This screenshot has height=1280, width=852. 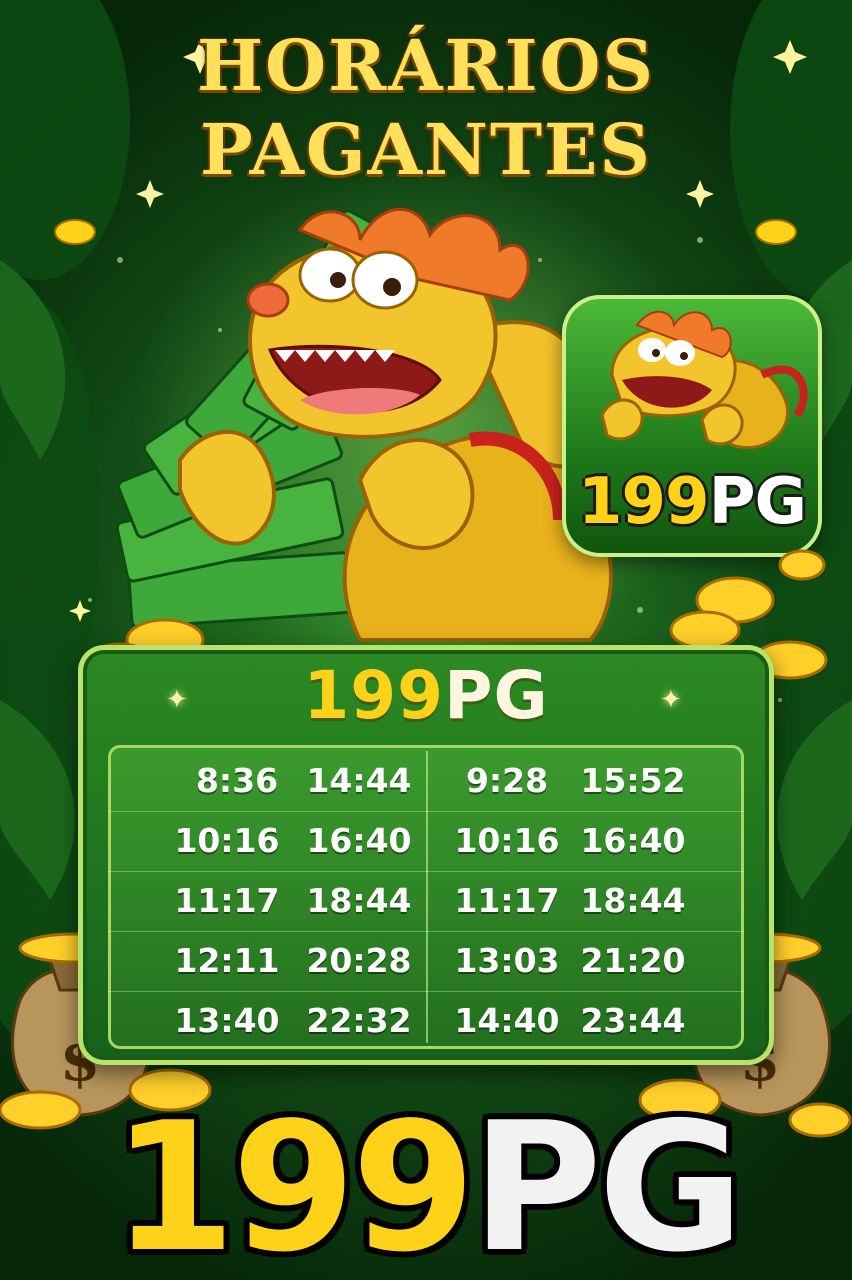 What do you see at coordinates (359, 780) in the screenshot?
I see `time-cell: 14:44` at bounding box center [359, 780].